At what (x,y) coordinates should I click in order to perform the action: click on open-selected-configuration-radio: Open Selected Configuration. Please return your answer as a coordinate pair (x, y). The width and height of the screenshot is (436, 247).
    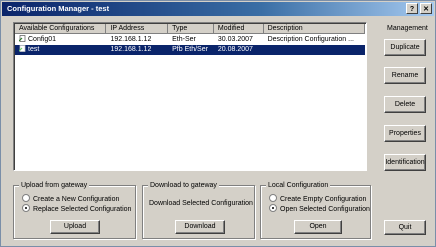
    Looking at the image, I should click on (319, 209).